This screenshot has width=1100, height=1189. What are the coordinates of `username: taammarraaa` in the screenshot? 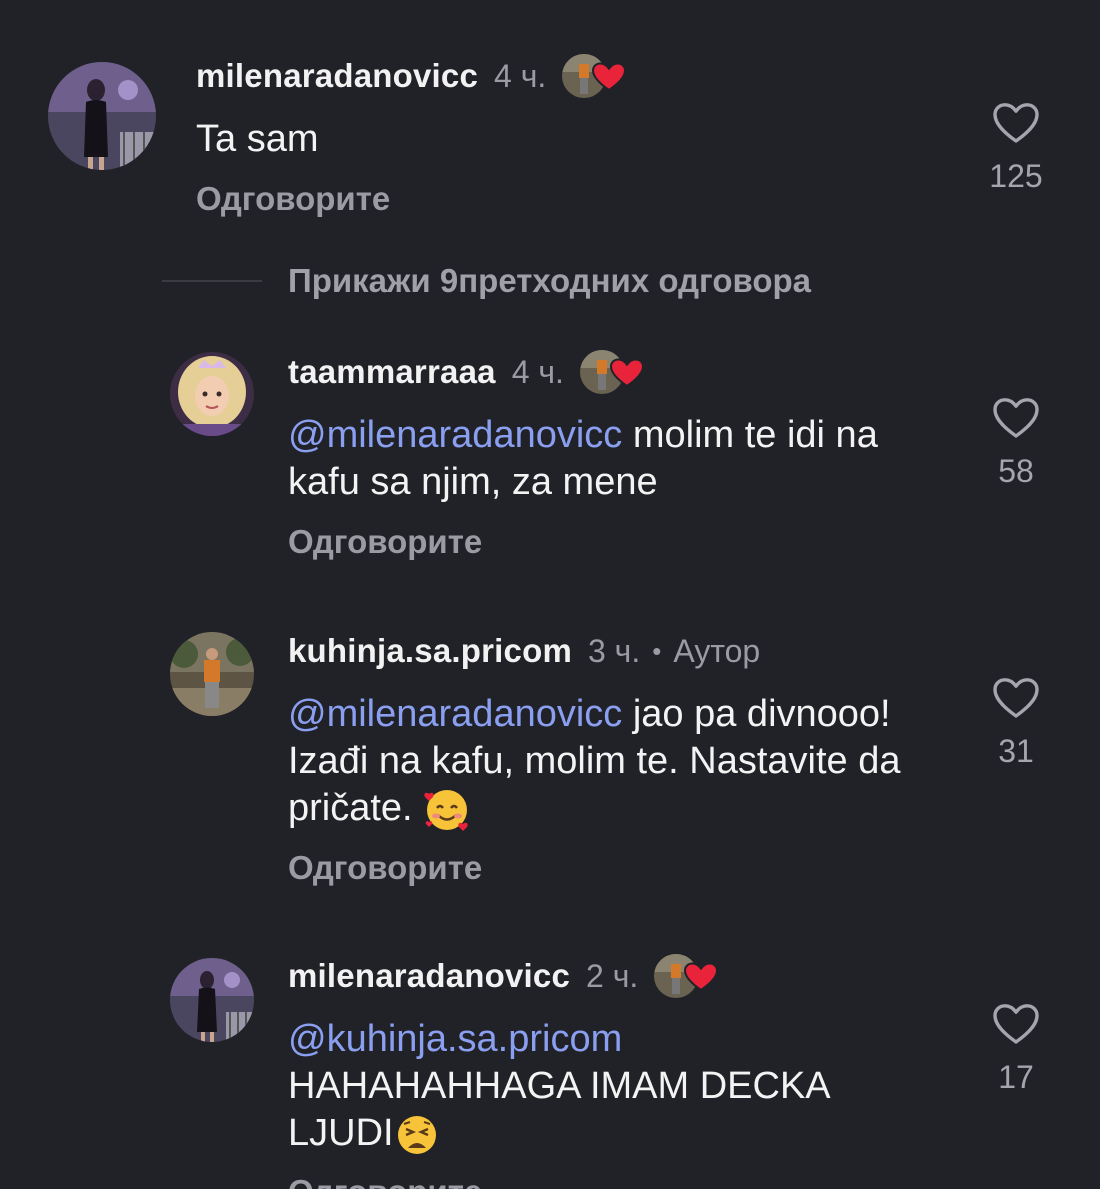 It's located at (392, 372).